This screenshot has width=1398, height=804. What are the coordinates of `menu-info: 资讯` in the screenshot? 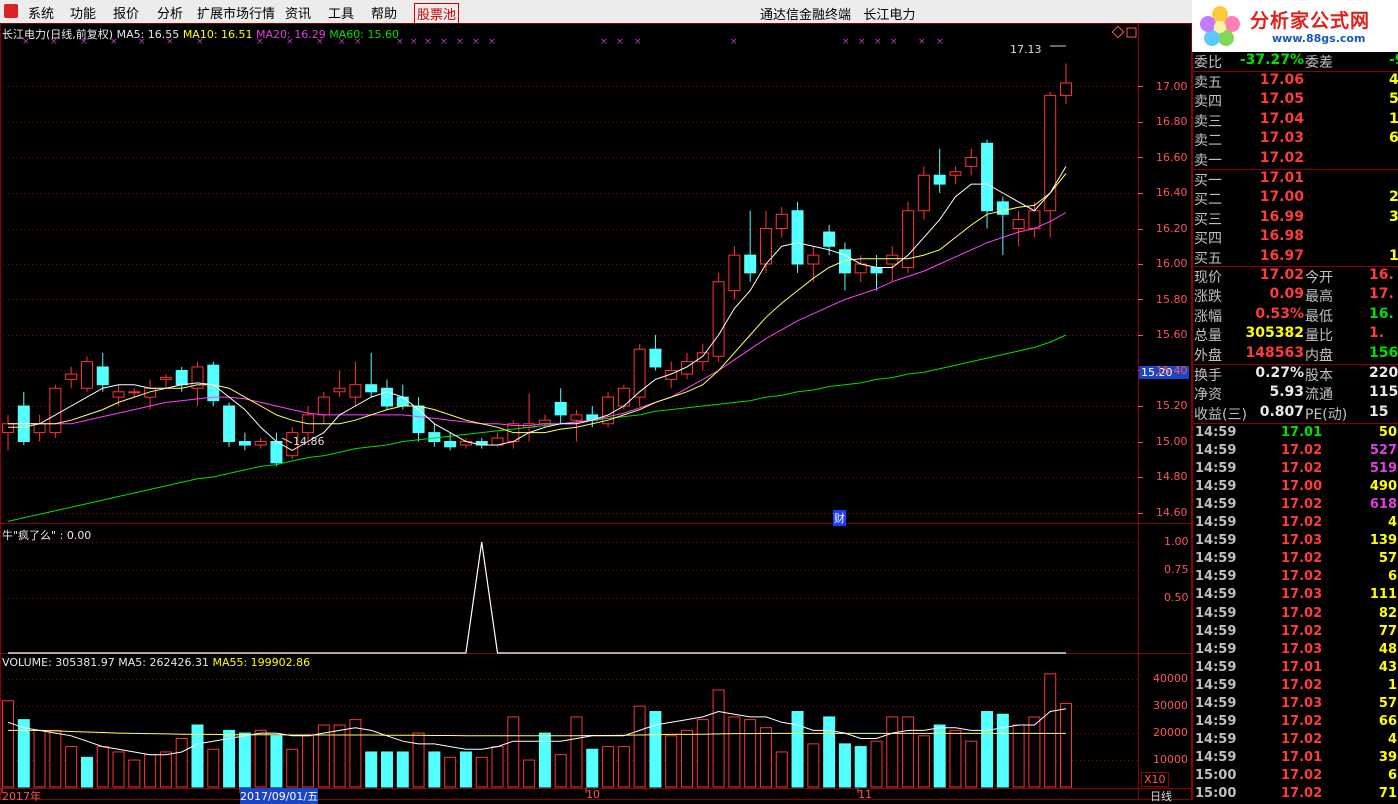 It's located at (298, 12).